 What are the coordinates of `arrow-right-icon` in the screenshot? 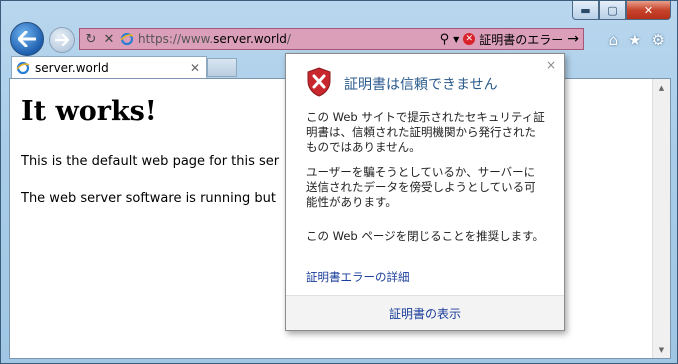 It's located at (62, 40).